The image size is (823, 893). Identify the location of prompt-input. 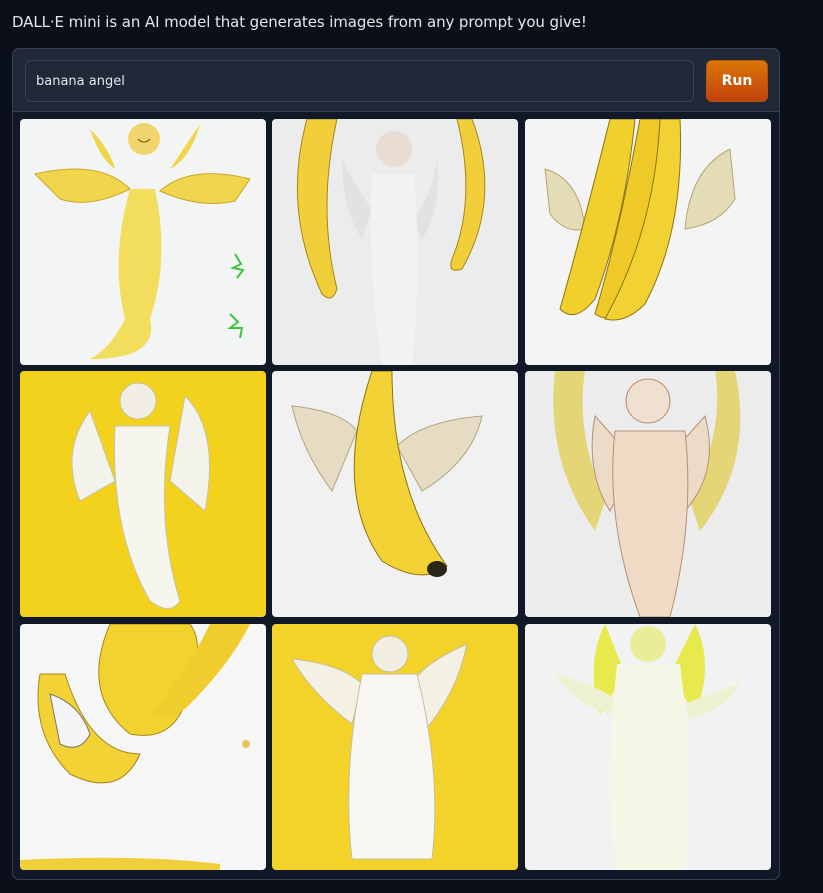
(359, 81).